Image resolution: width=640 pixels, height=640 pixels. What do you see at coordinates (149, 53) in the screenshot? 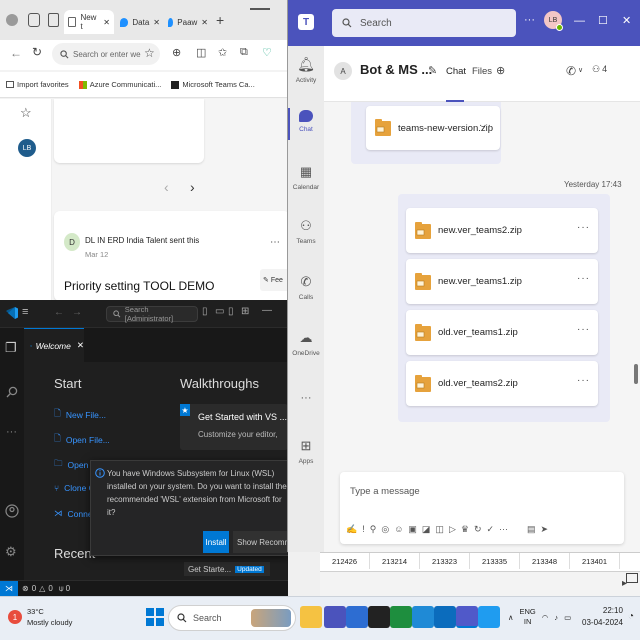
I see `favorite-star-icon: ☆` at bounding box center [149, 53].